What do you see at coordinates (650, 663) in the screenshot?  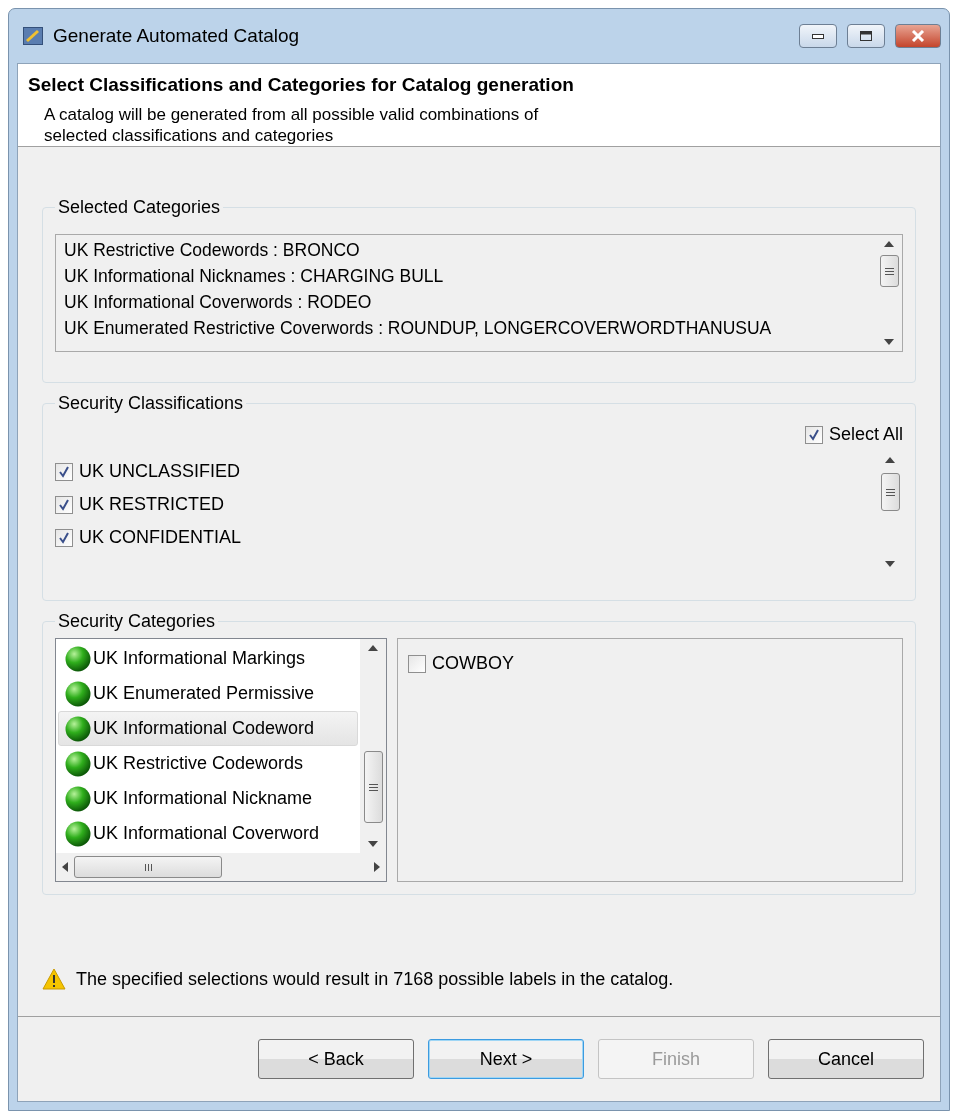 I see `value-checkbox: COWBOY` at bounding box center [650, 663].